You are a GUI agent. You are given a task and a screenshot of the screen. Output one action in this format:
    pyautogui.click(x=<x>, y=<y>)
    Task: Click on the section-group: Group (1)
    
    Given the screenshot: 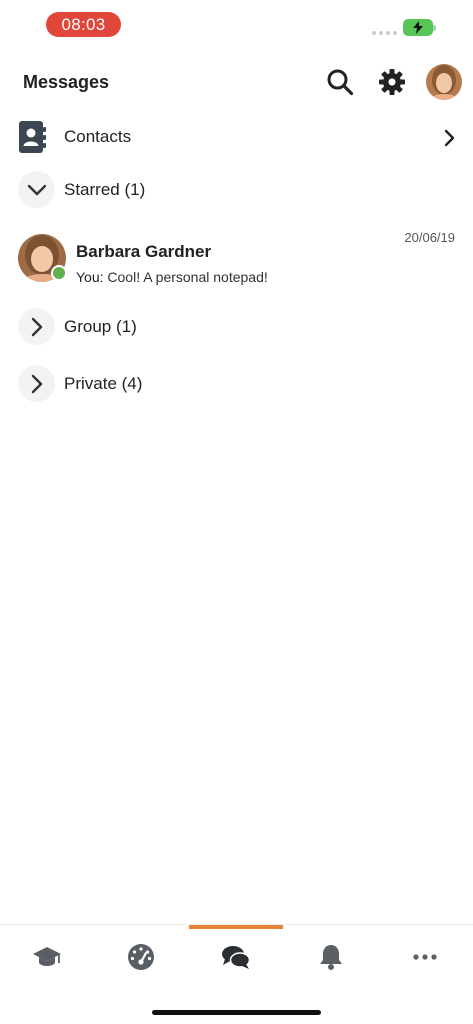 What is the action you would take?
    pyautogui.click(x=236, y=327)
    